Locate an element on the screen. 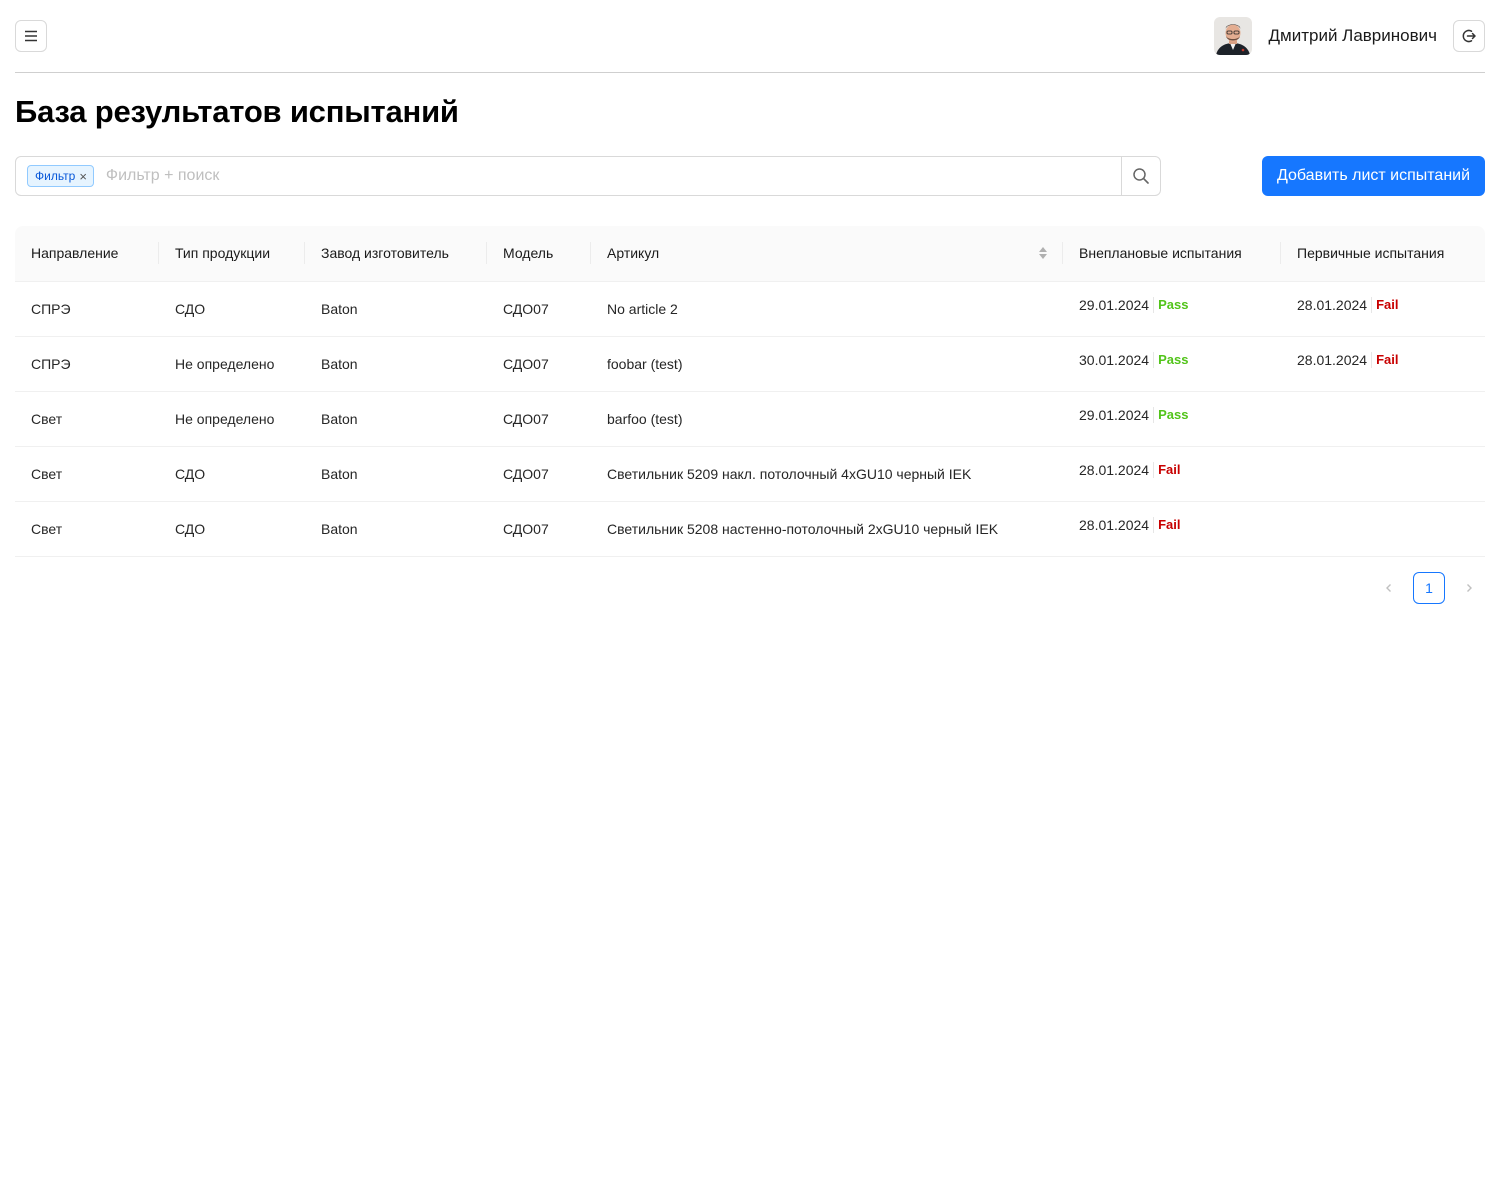  cell-article: foobar (test) is located at coordinates (827, 364).